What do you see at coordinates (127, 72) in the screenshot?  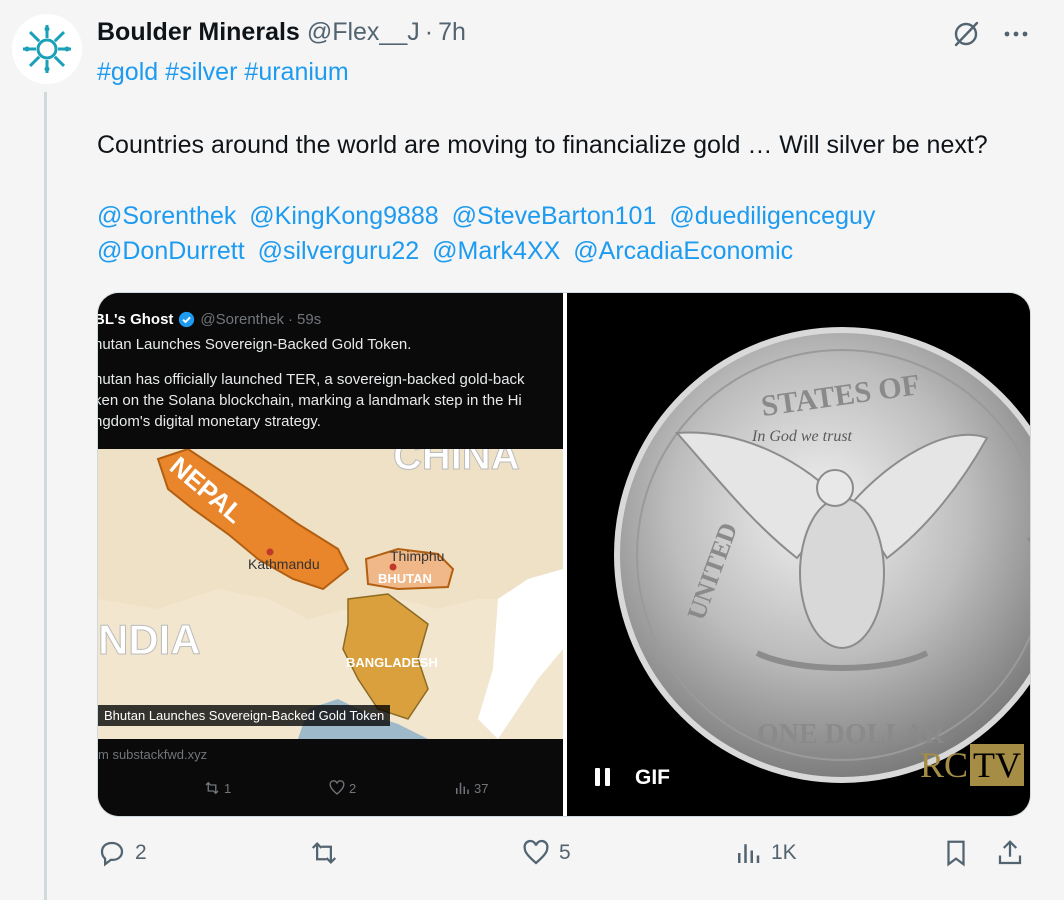 I see `hashtag-link: #gold` at bounding box center [127, 72].